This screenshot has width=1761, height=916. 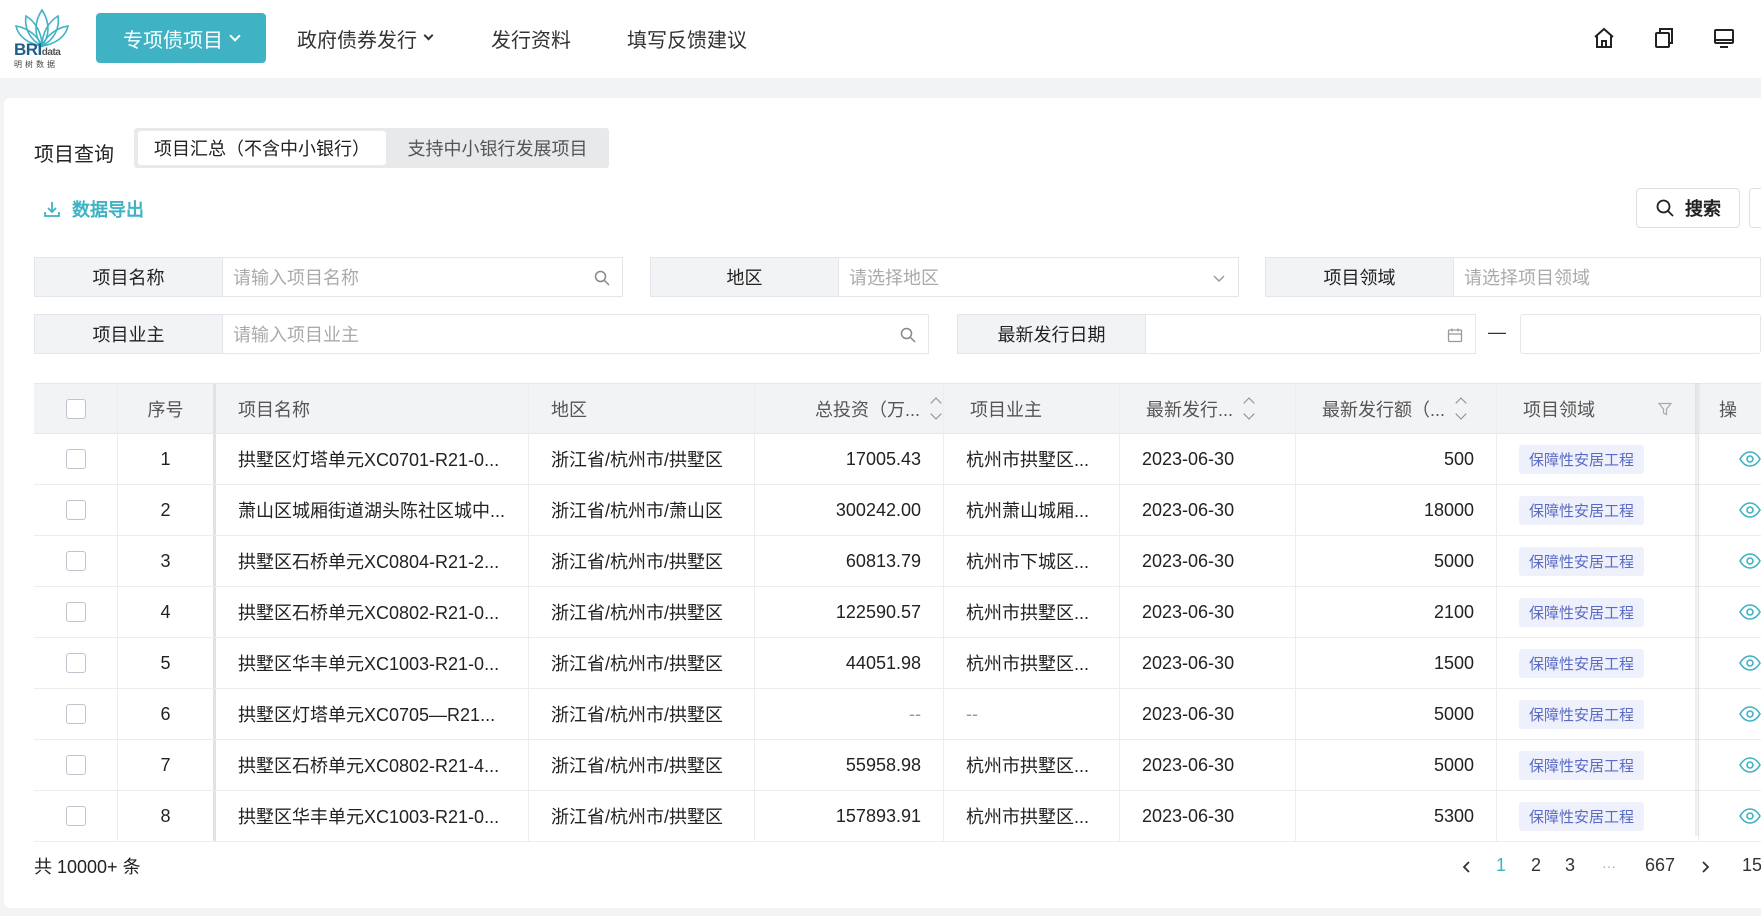 What do you see at coordinates (908, 335) in the screenshot?
I see `search-icon` at bounding box center [908, 335].